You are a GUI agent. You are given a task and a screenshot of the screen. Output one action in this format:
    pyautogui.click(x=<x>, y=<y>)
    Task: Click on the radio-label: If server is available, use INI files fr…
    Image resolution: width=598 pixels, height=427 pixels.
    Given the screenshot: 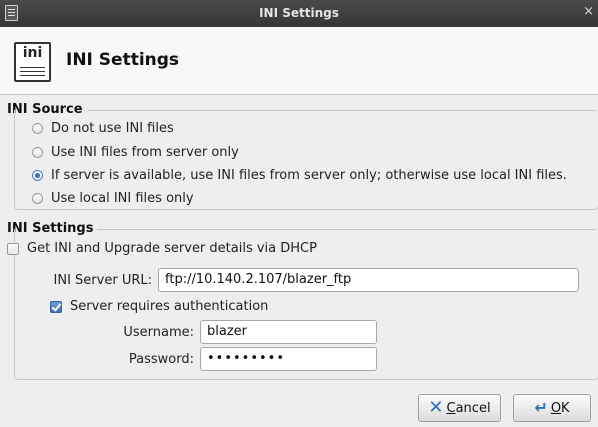 What is the action you would take?
    pyautogui.click(x=309, y=175)
    